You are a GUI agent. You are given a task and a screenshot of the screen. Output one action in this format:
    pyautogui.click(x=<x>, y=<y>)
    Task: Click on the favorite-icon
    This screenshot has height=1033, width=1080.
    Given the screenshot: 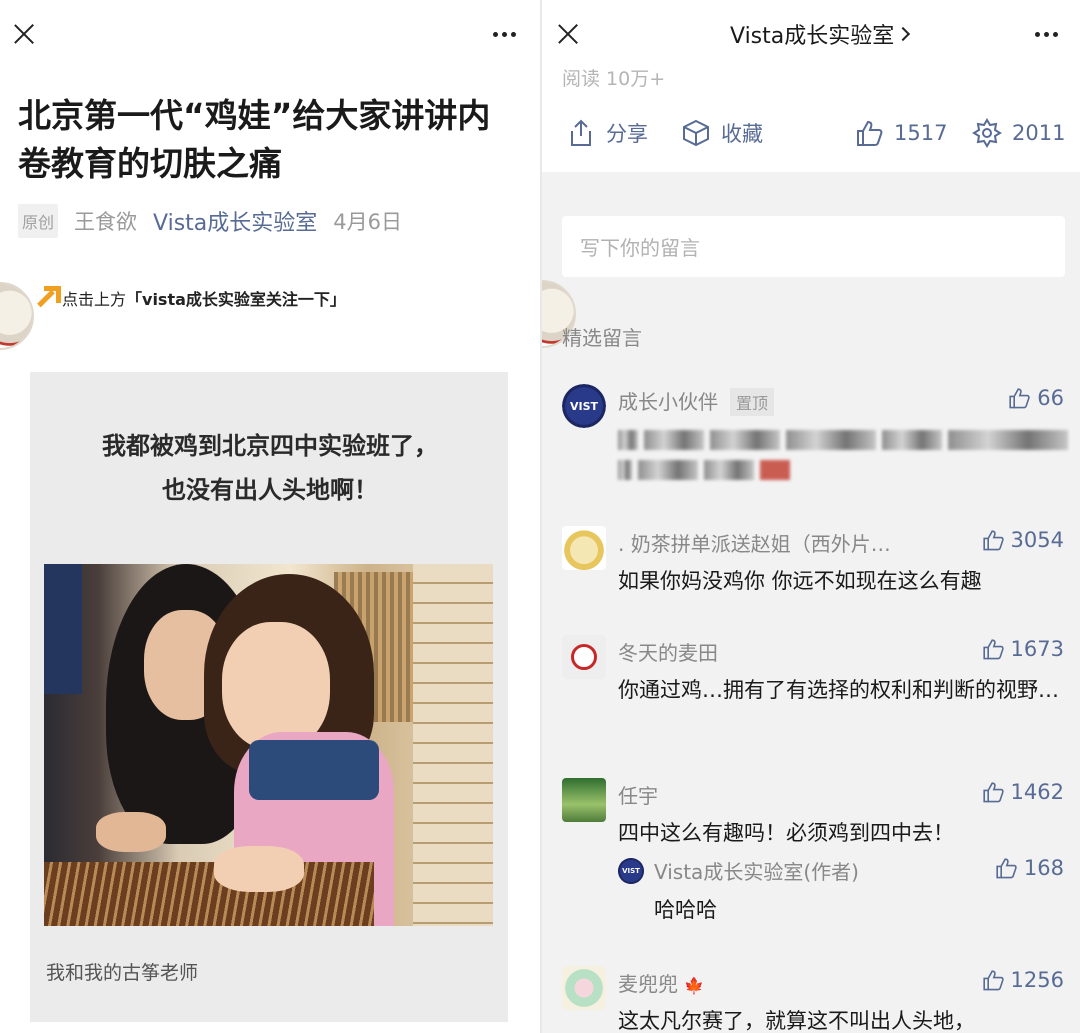 What is the action you would take?
    pyautogui.click(x=696, y=133)
    